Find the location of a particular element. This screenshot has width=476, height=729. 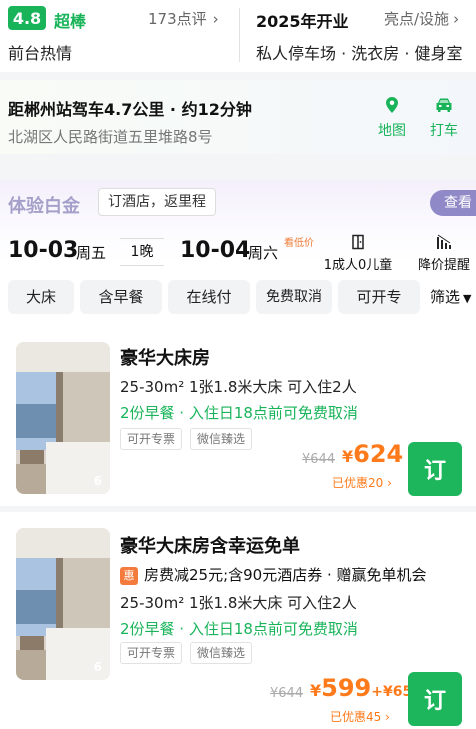

discount-info: 已优惠20 › is located at coordinates (362, 482).